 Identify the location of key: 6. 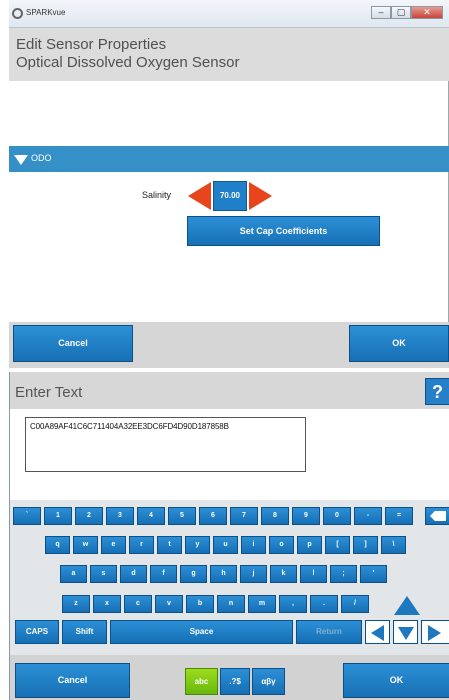
(213, 516).